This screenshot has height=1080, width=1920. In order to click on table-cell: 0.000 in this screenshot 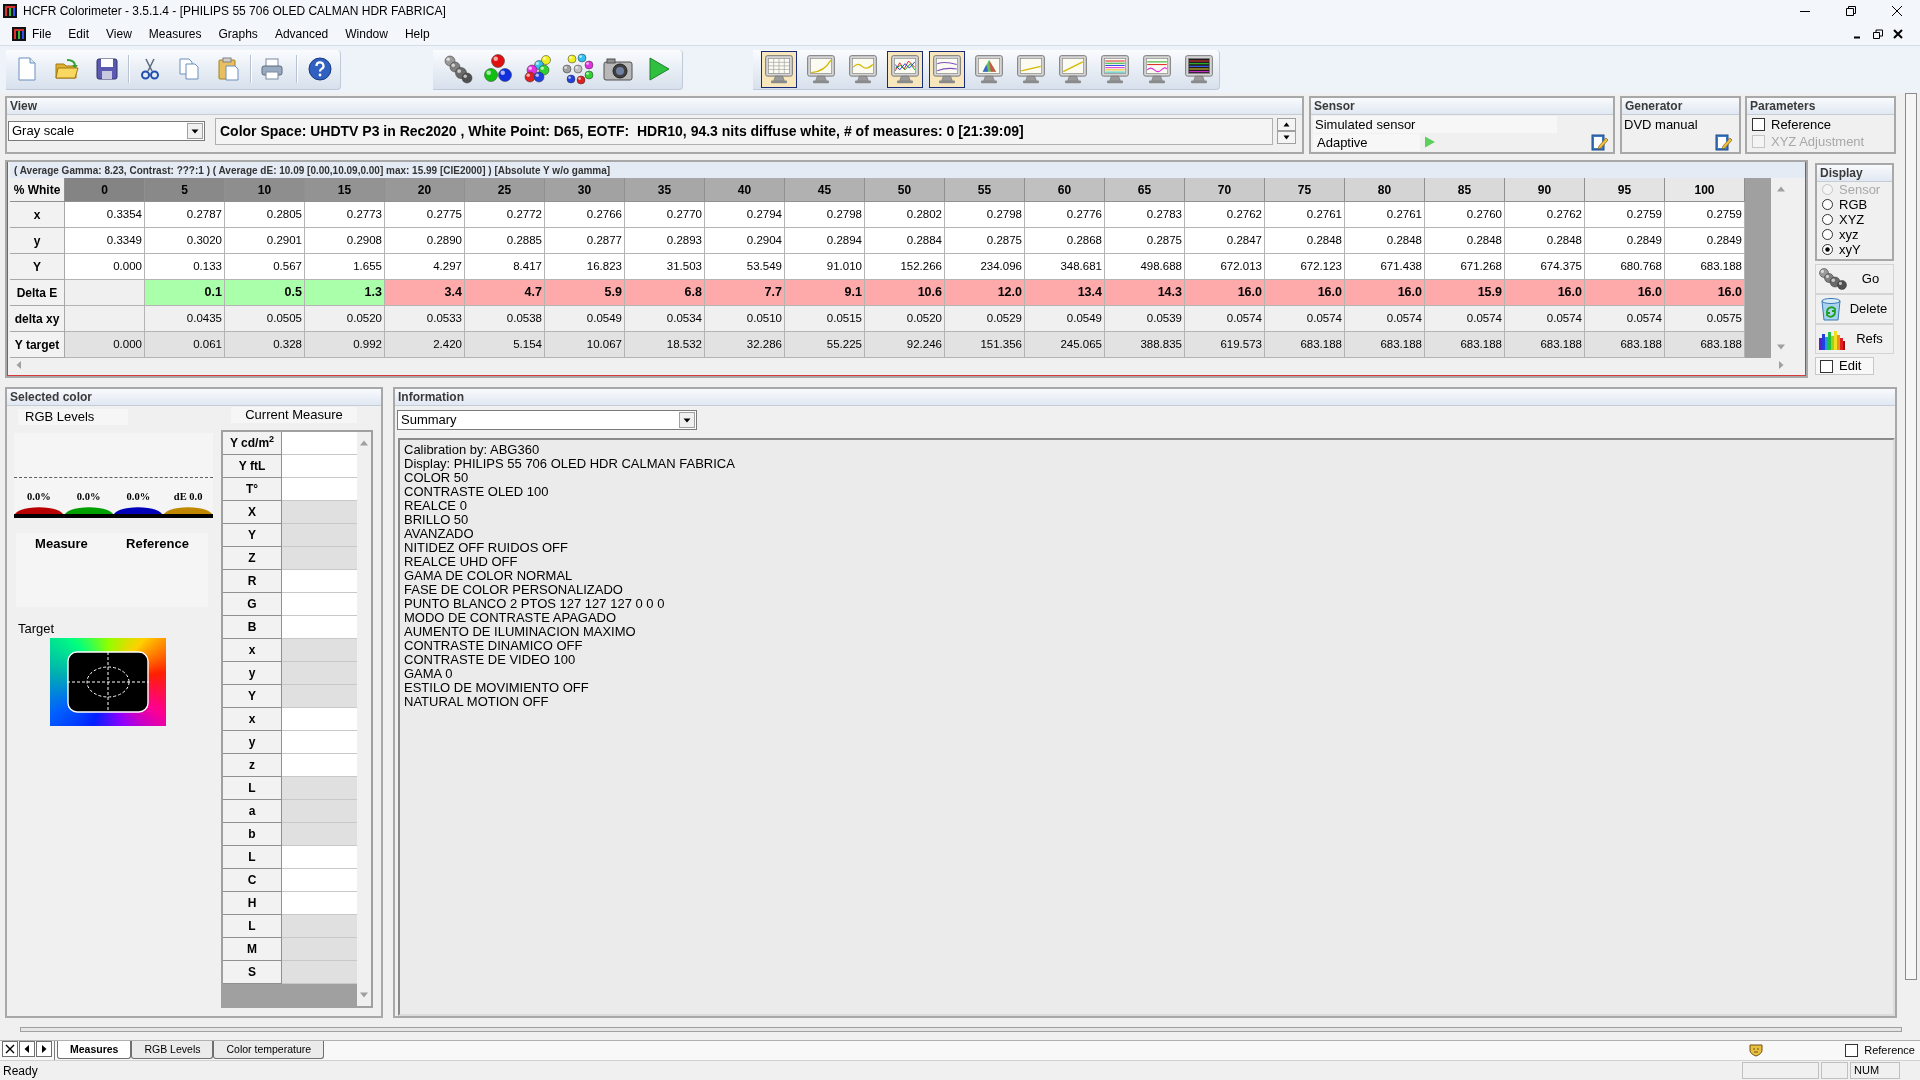, I will do `click(105, 345)`.